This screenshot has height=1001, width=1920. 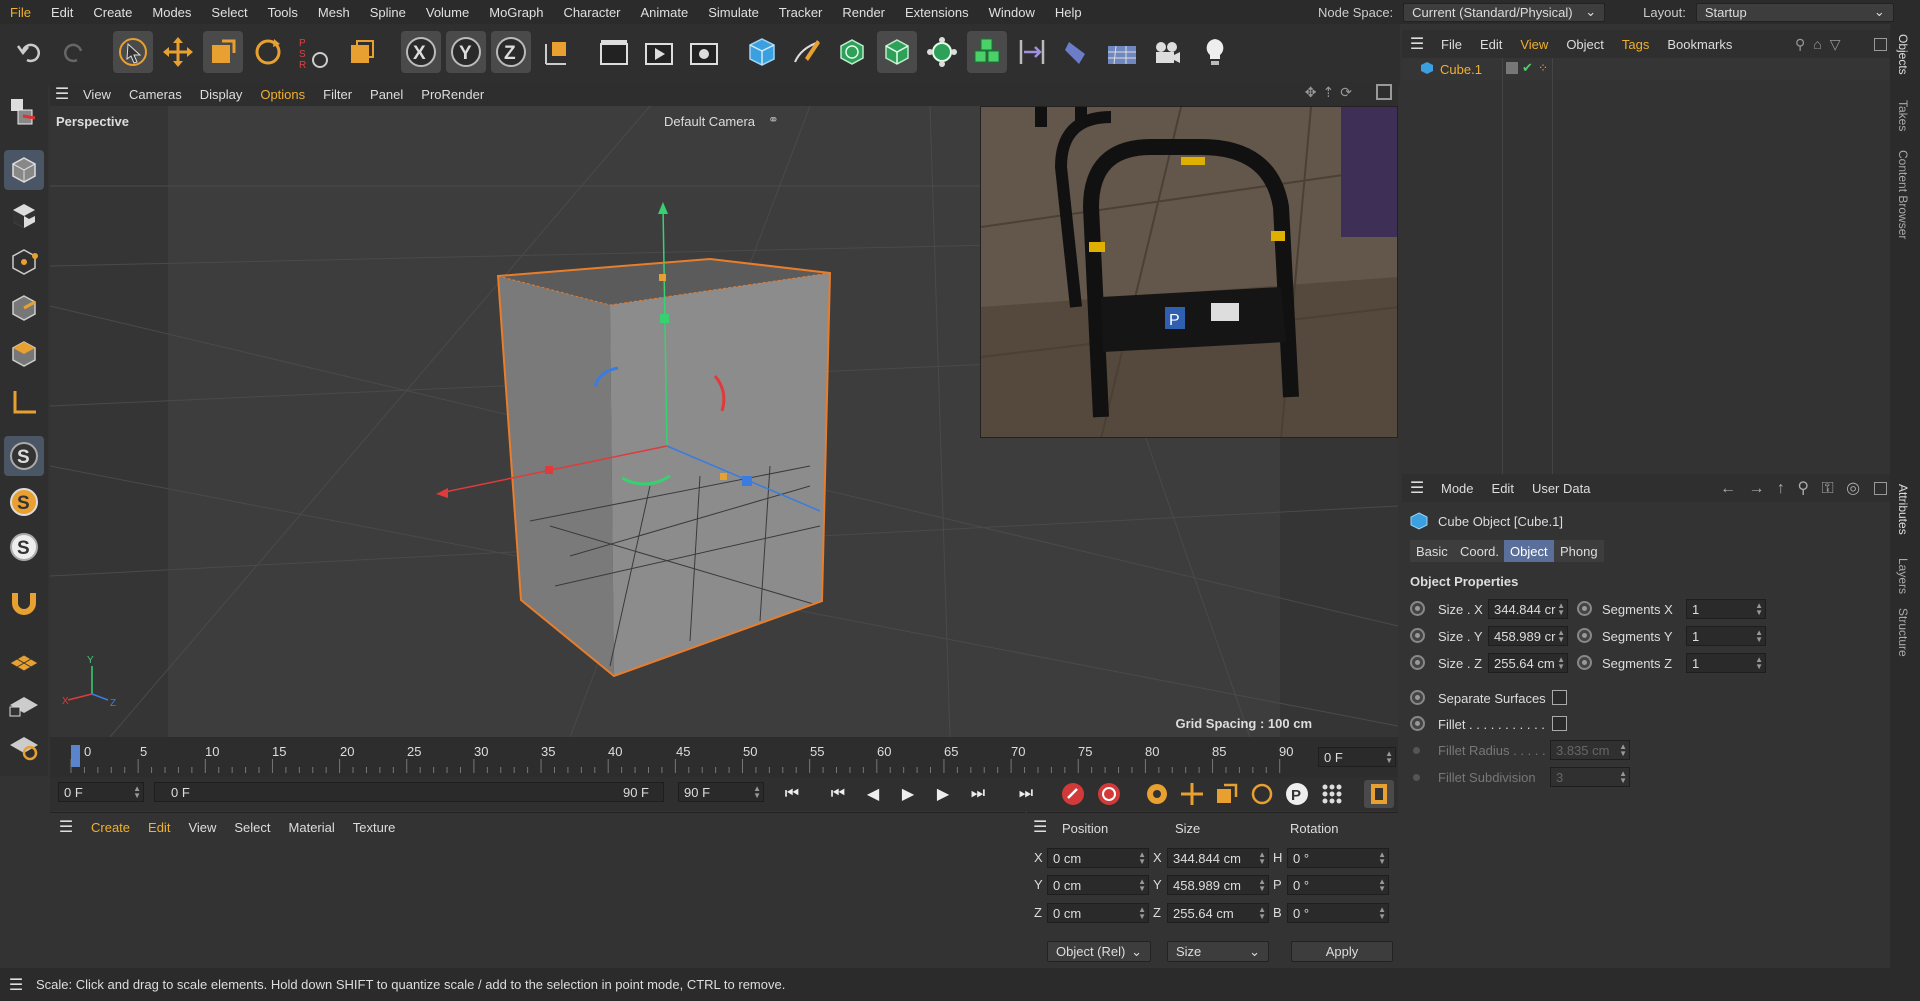 What do you see at coordinates (1338, 858) in the screenshot?
I see `rotation-h-field: 0 ° ▲ ▼` at bounding box center [1338, 858].